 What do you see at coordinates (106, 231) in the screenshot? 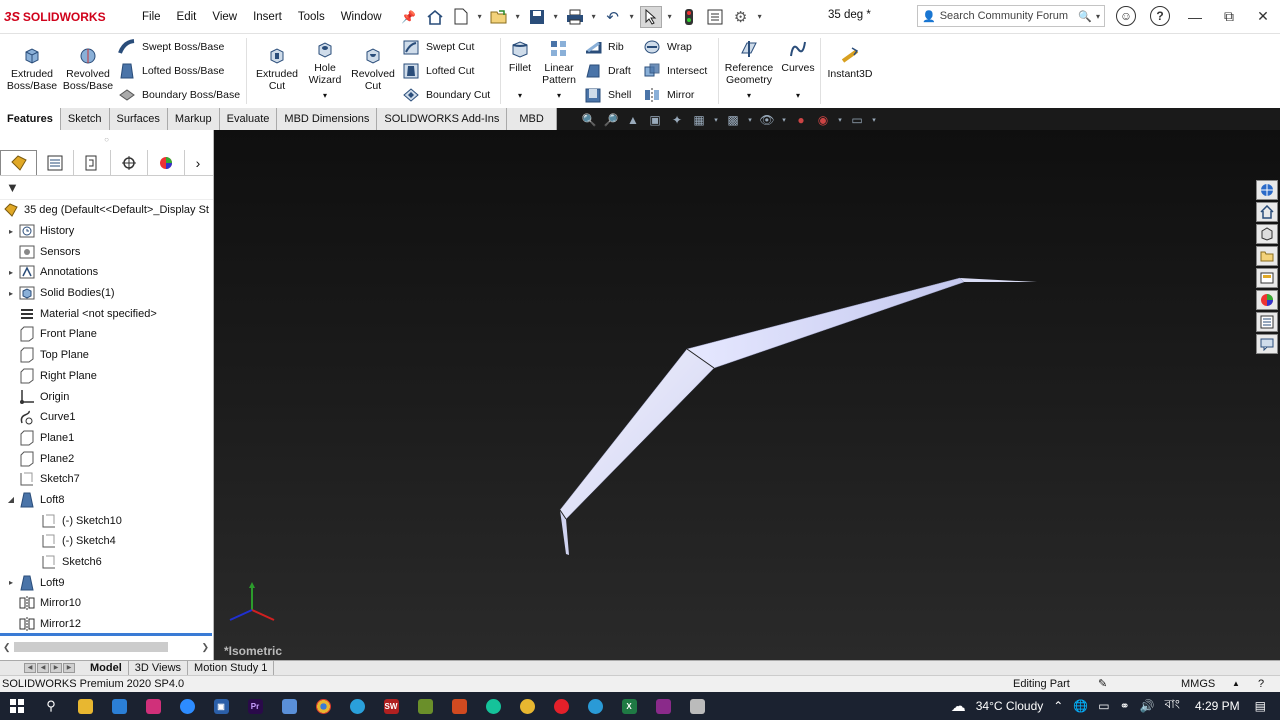
I see `tree-node-history: ▸ History` at bounding box center [106, 231].